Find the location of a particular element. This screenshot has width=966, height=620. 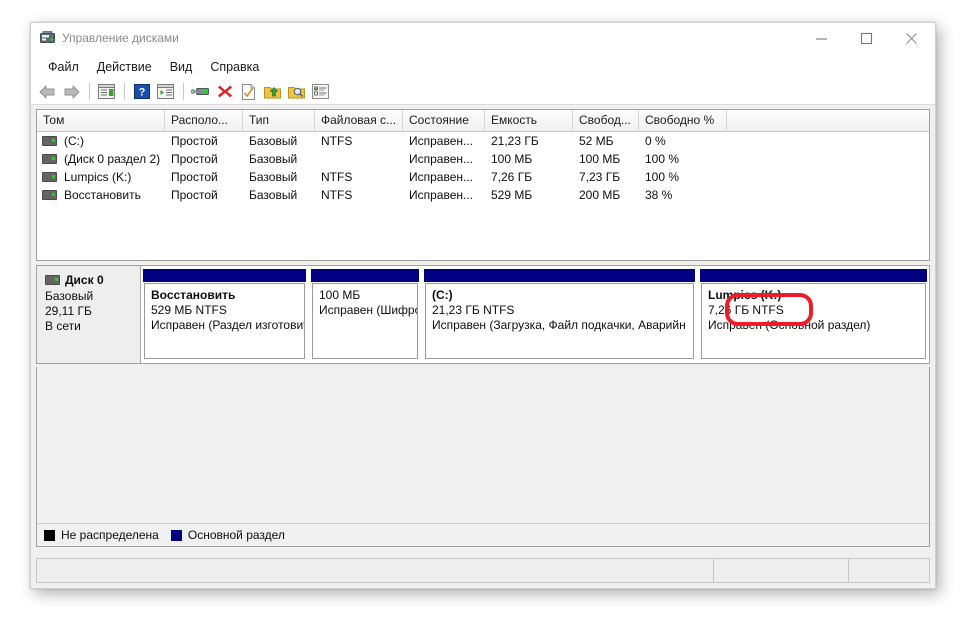

partition-name: Восстановить is located at coordinates (193, 295).